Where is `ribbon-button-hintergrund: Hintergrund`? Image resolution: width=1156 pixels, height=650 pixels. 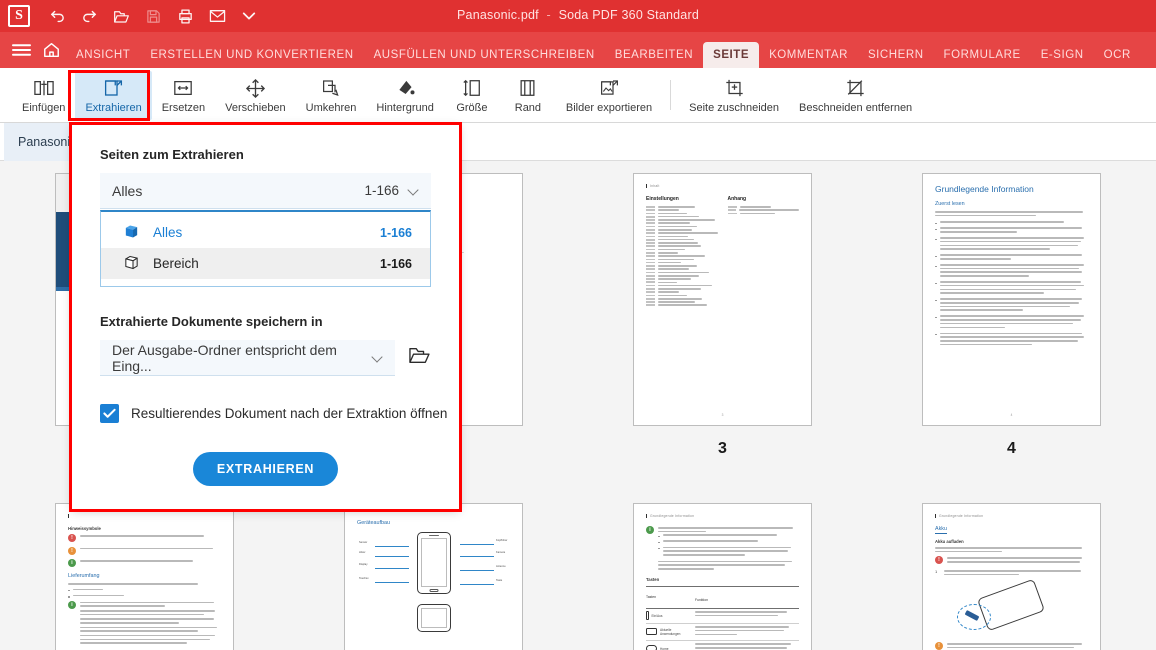 ribbon-button-hintergrund: Hintergrund is located at coordinates (404, 95).